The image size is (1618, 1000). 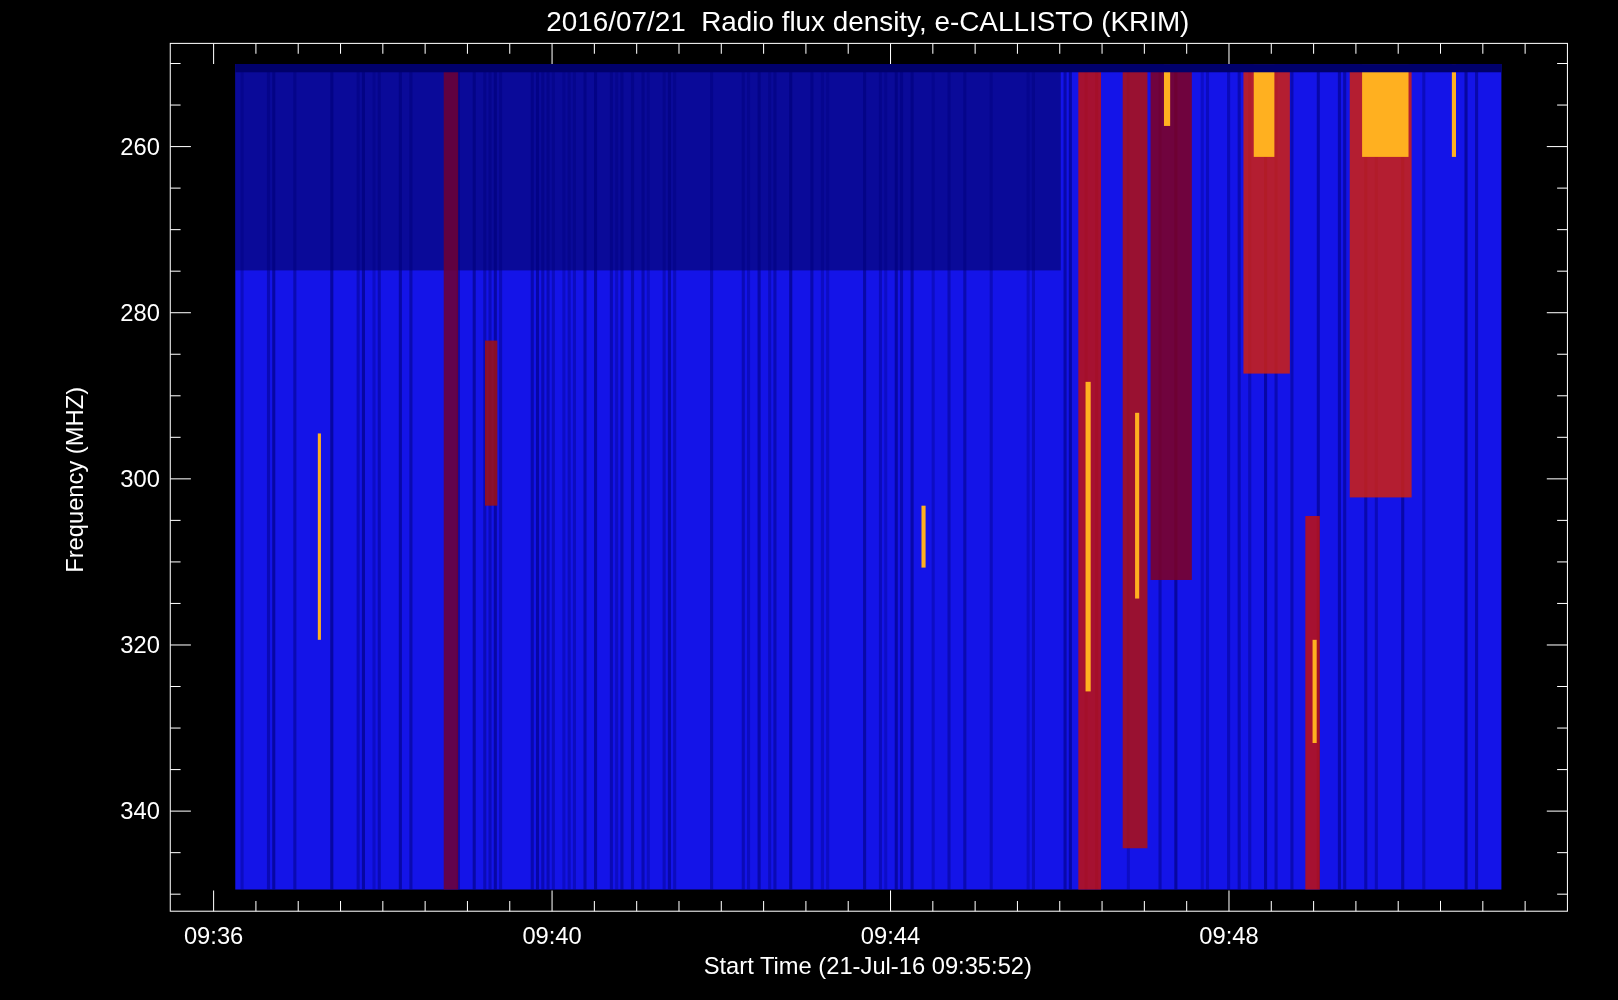 What do you see at coordinates (867, 966) in the screenshot?
I see `x-axis-label: Start Time (21-Jul-16 09:35:52)` at bounding box center [867, 966].